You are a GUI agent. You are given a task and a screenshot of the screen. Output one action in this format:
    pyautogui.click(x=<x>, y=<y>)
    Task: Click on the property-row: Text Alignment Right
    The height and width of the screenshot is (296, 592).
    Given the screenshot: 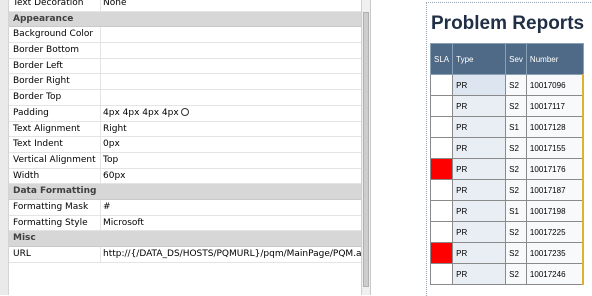 What is the action you would take?
    pyautogui.click(x=189, y=129)
    